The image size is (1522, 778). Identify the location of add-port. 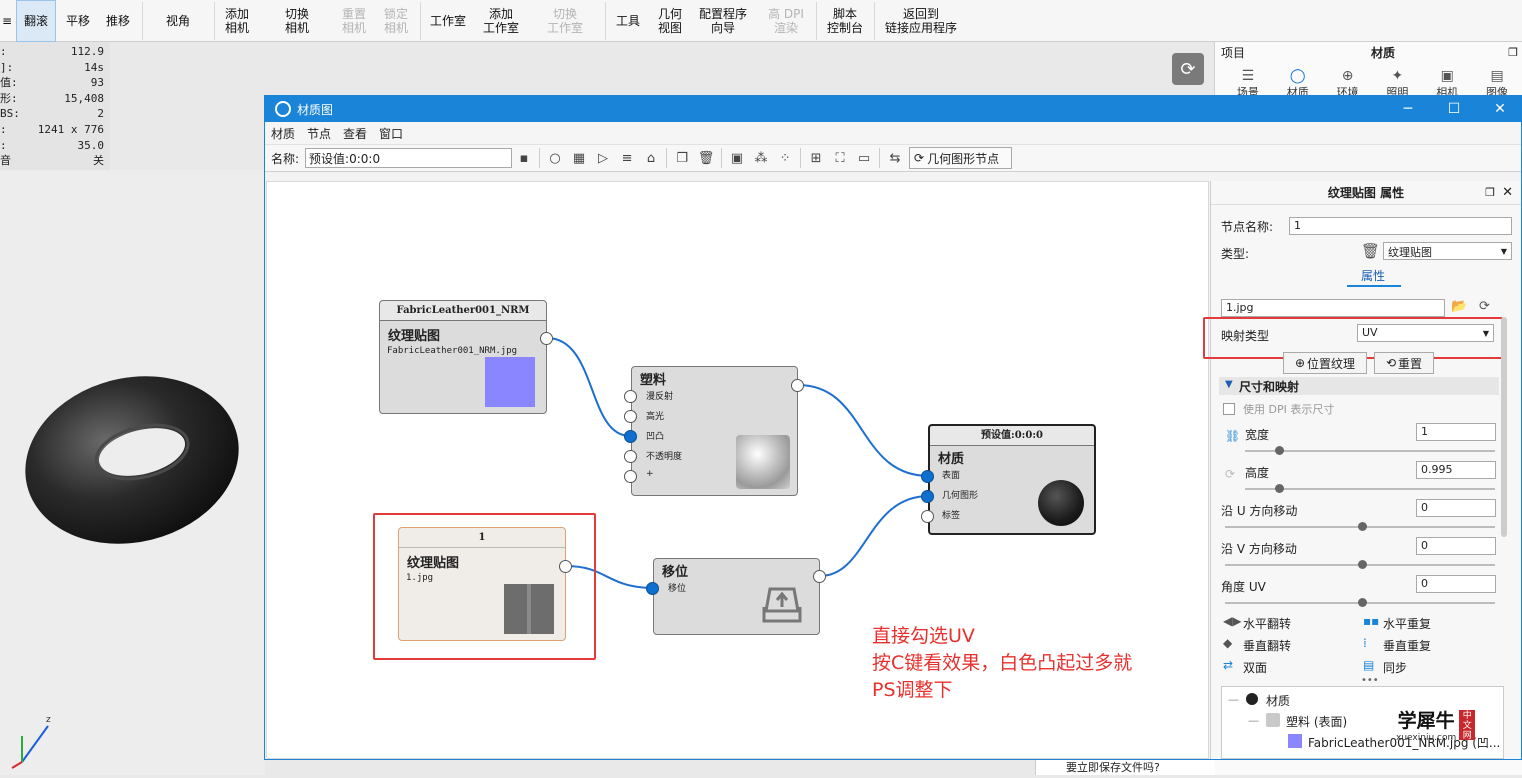
(630, 476).